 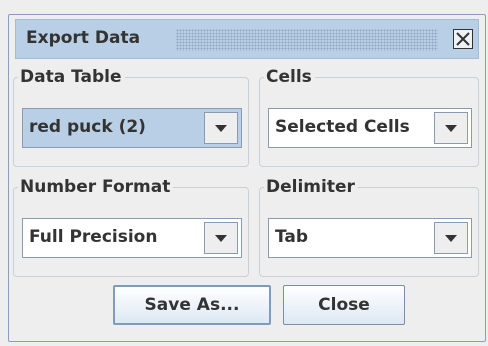 I want to click on cells-group: Cells Selected Cells, so click(x=369, y=116).